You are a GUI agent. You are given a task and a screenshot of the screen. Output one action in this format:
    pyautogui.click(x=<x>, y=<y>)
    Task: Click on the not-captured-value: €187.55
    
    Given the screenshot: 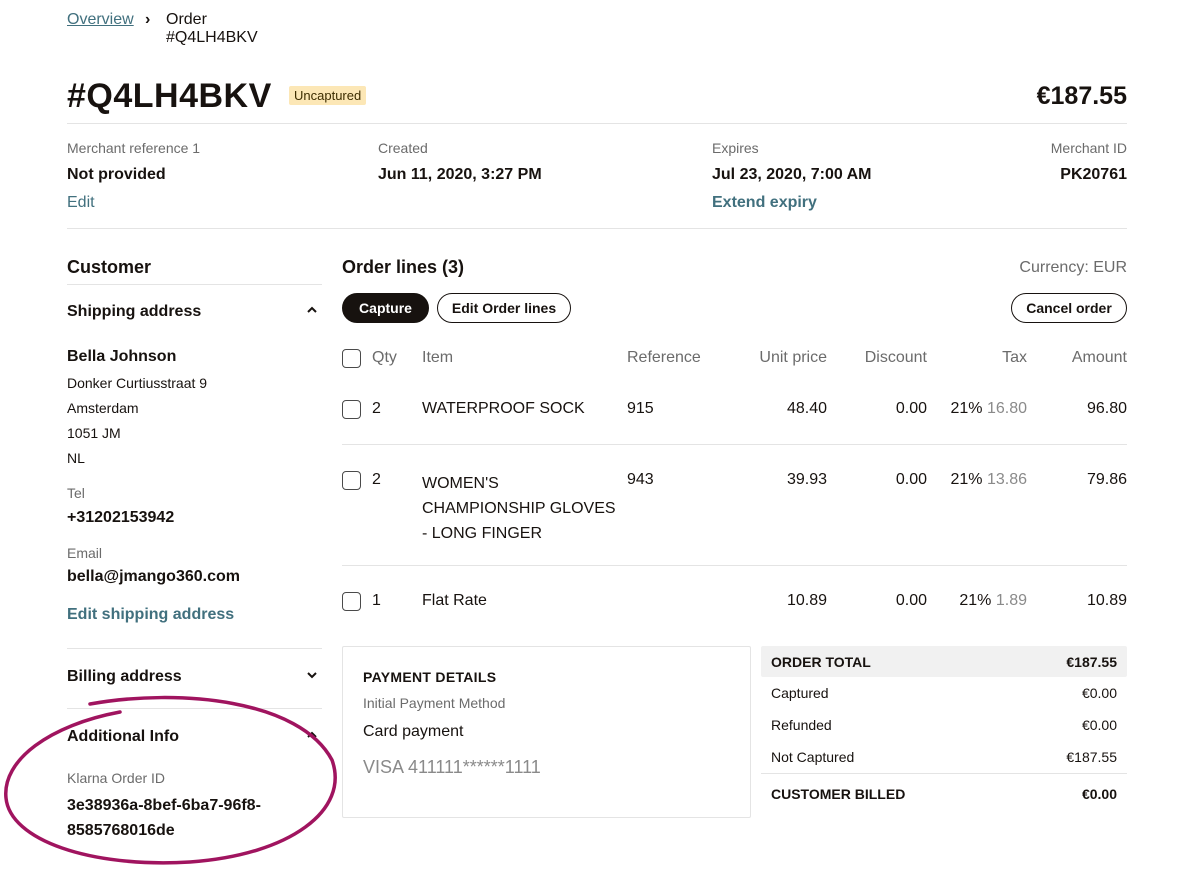 What is the action you would take?
    pyautogui.click(x=1091, y=757)
    